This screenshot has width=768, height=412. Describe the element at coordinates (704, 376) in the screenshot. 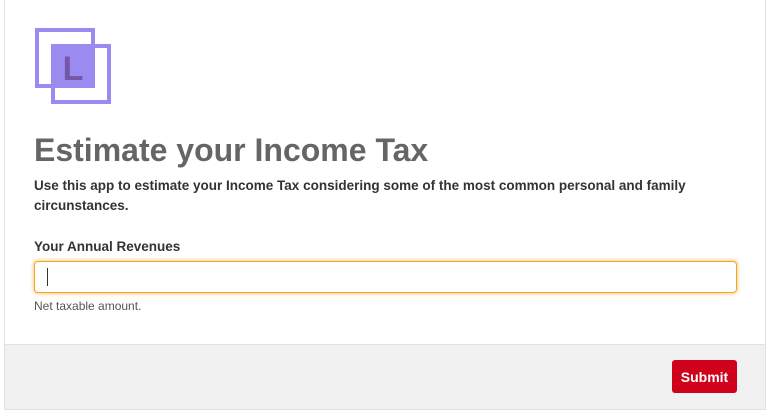

I see `submit-button: Submit` at that location.